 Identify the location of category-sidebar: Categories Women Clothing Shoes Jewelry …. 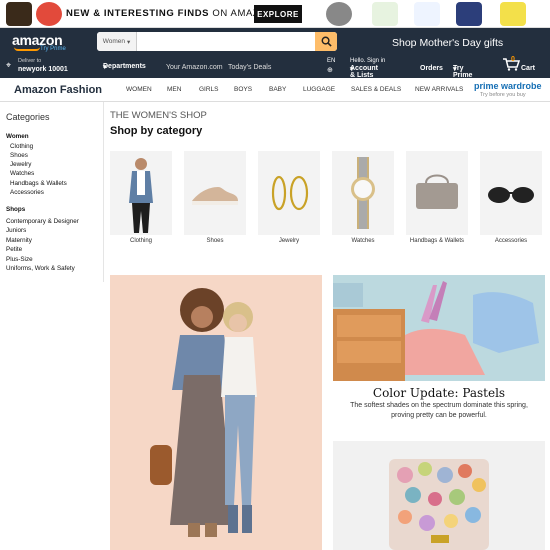
(52, 192).